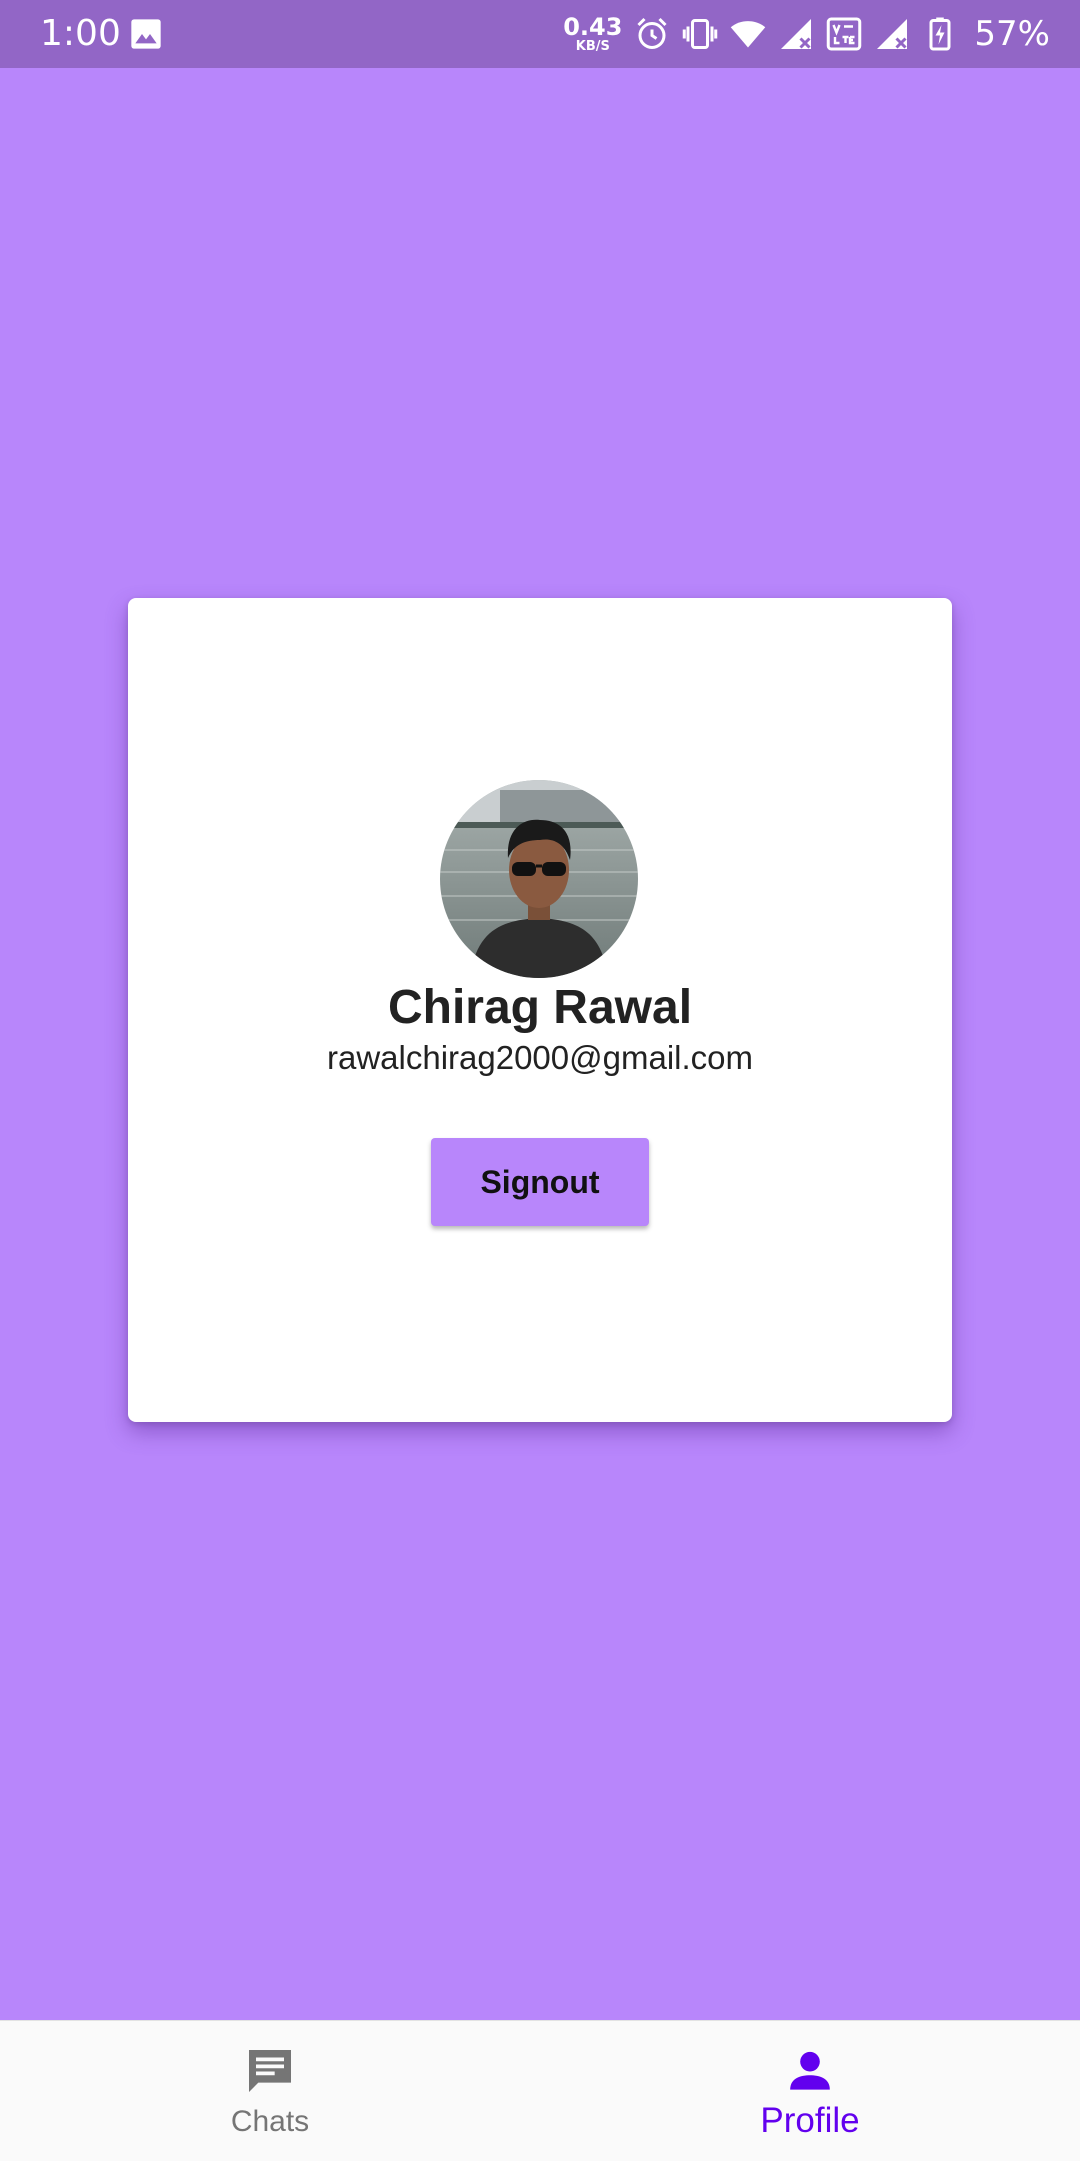 This screenshot has height=2161, width=1080. I want to click on profile-name: Chirag Rawal, so click(540, 1007).